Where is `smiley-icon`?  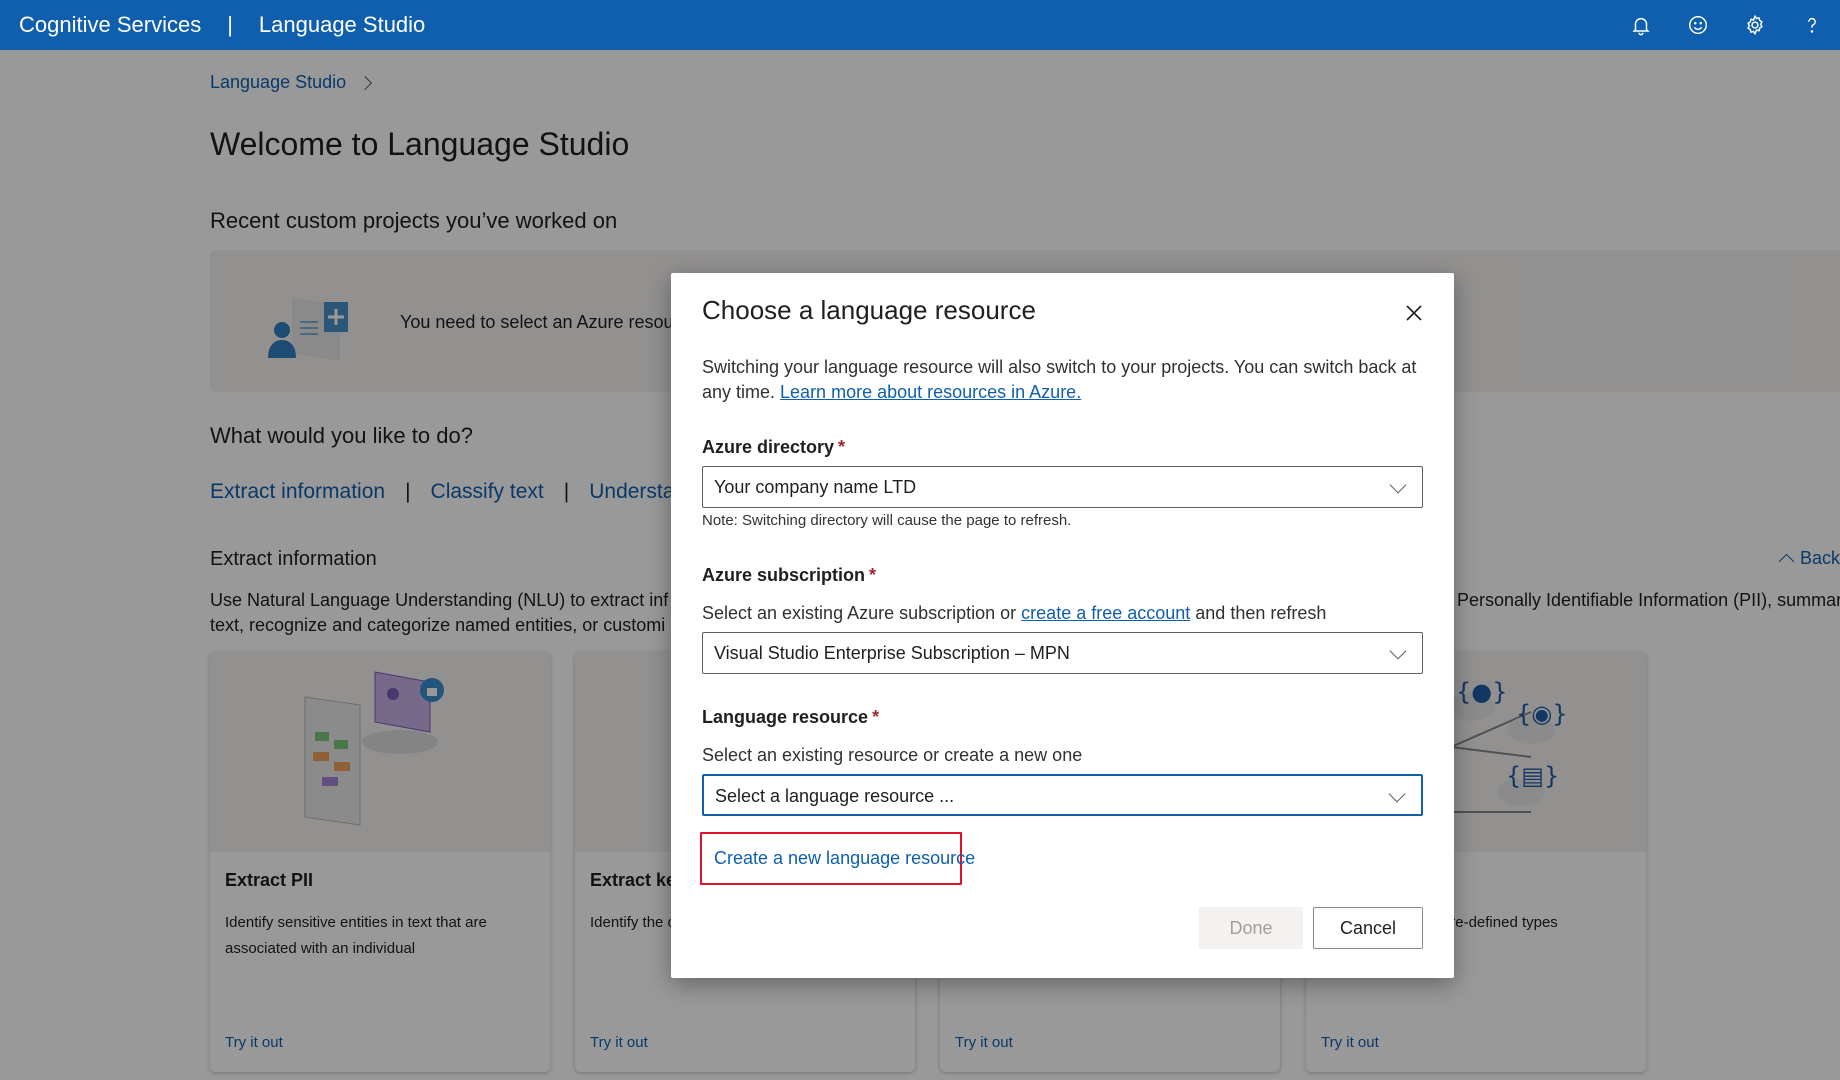 smiley-icon is located at coordinates (1697, 25).